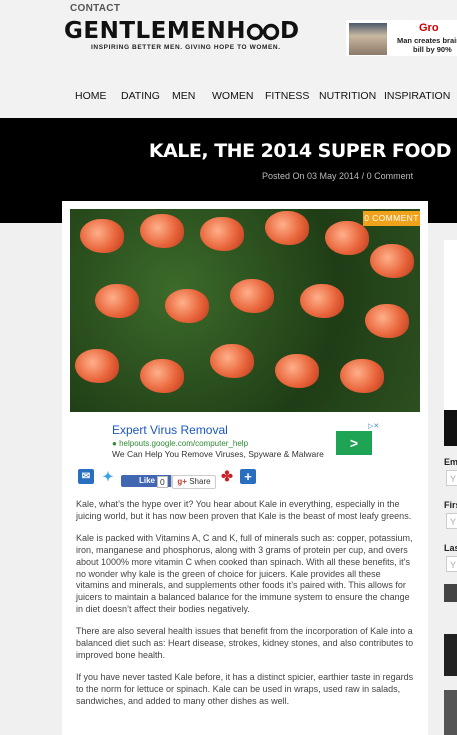  What do you see at coordinates (338, 176) in the screenshot?
I see `post-meta: Posted On 03 May 2014 / 0 Comment` at bounding box center [338, 176].